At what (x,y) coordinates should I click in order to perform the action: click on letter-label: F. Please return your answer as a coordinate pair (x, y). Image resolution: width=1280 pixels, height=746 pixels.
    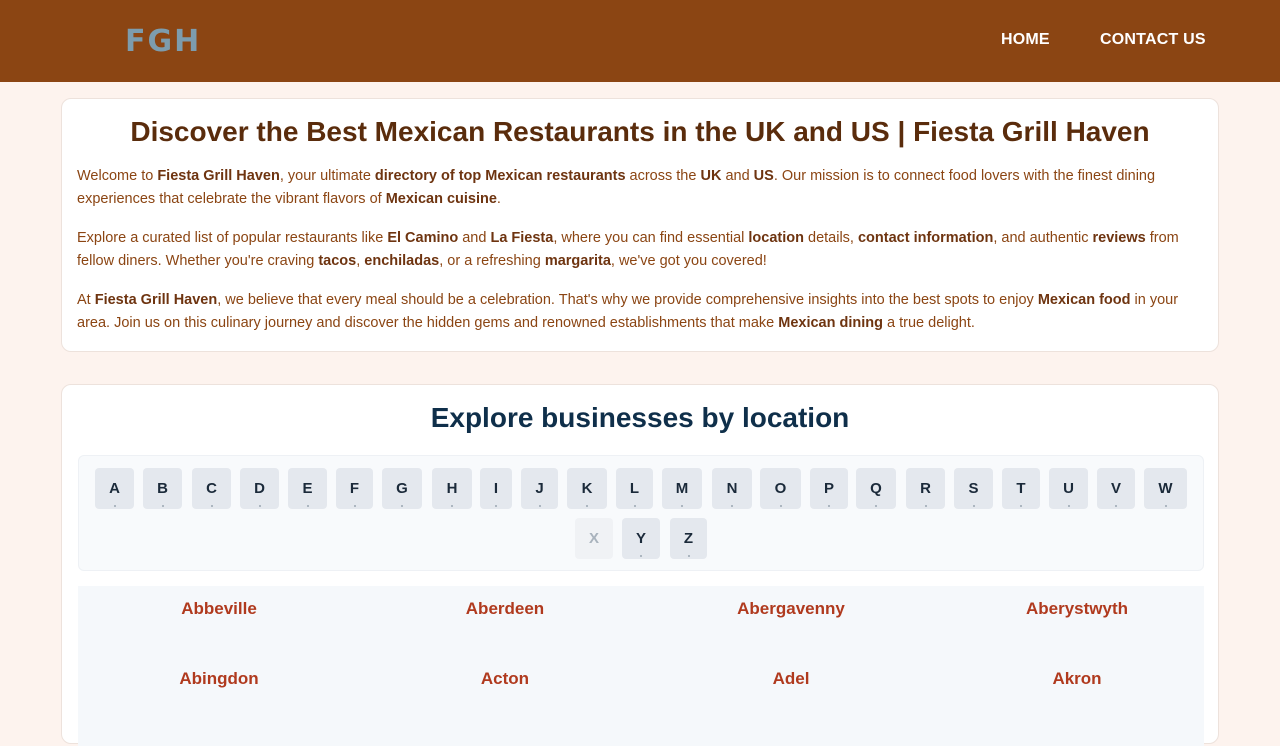
    Looking at the image, I should click on (354, 488).